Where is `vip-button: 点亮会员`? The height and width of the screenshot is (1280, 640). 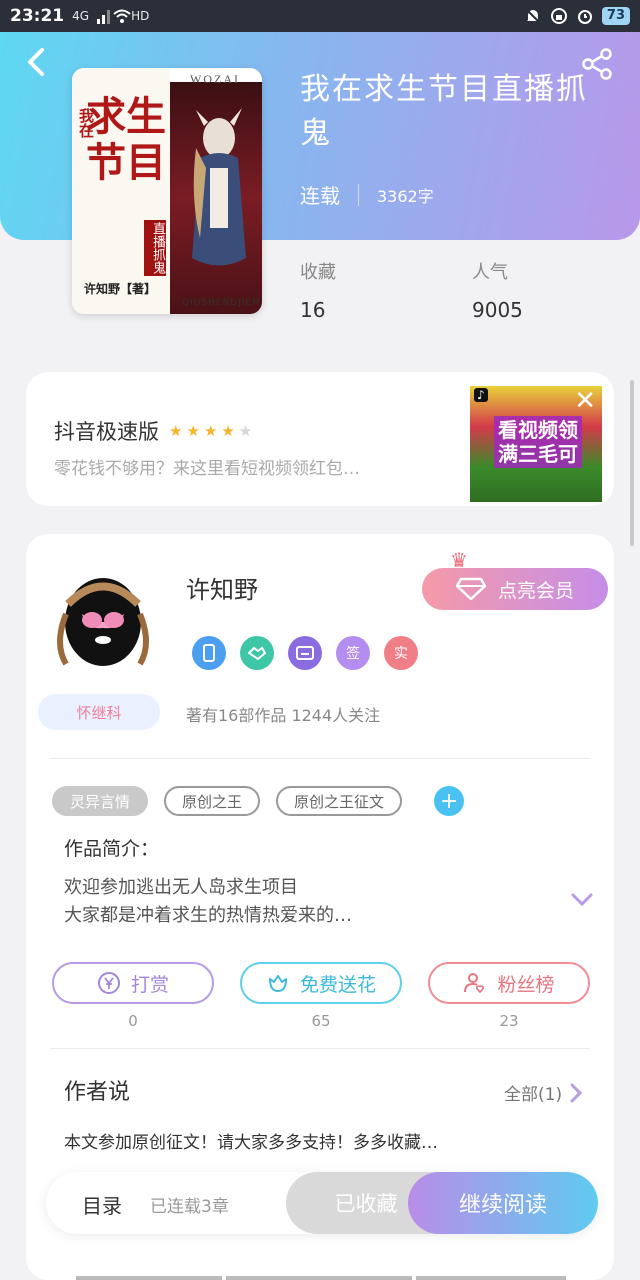
vip-button: 点亮会员 is located at coordinates (515, 589).